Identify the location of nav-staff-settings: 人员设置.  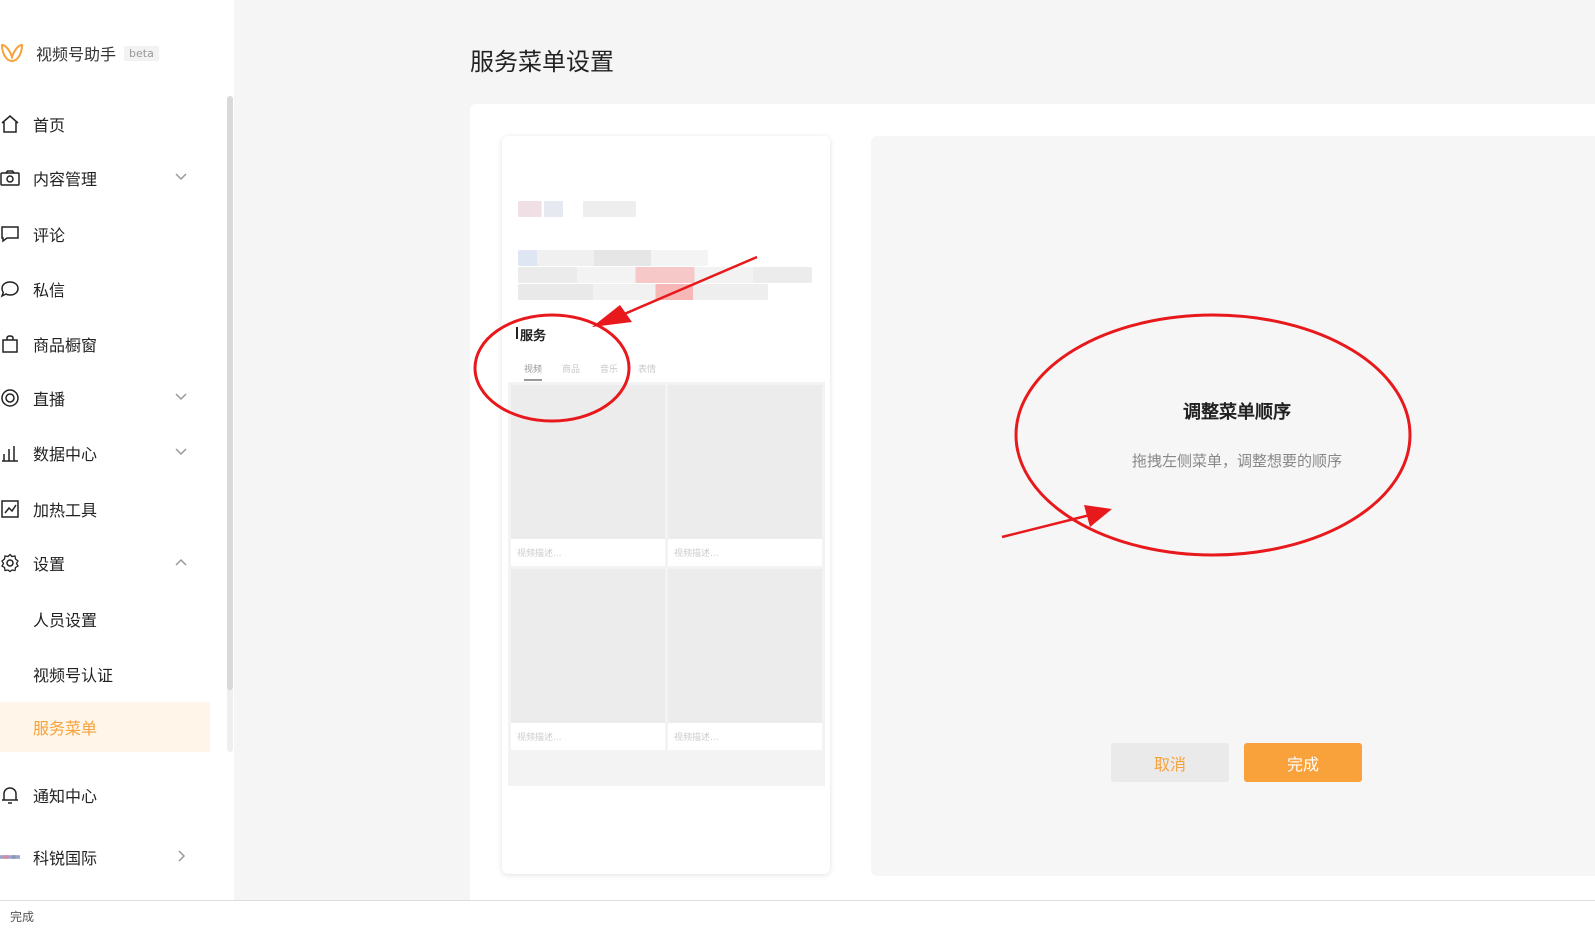
(105, 619).